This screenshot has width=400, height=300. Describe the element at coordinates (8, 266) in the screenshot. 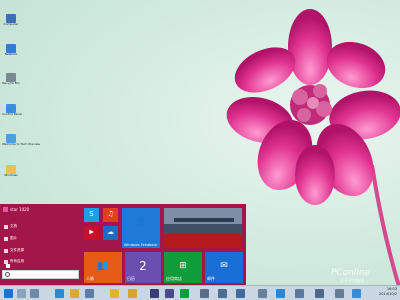

I see `power-icon` at that location.